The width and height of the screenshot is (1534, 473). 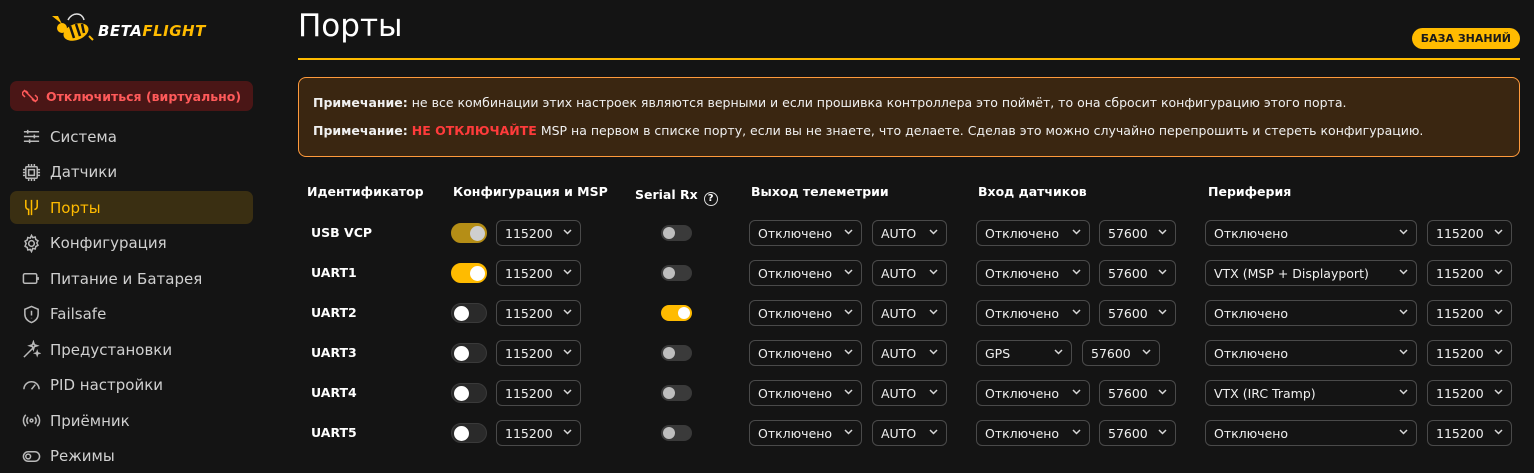 What do you see at coordinates (899, 233) in the screenshot?
I see `select-value: AUTO` at bounding box center [899, 233].